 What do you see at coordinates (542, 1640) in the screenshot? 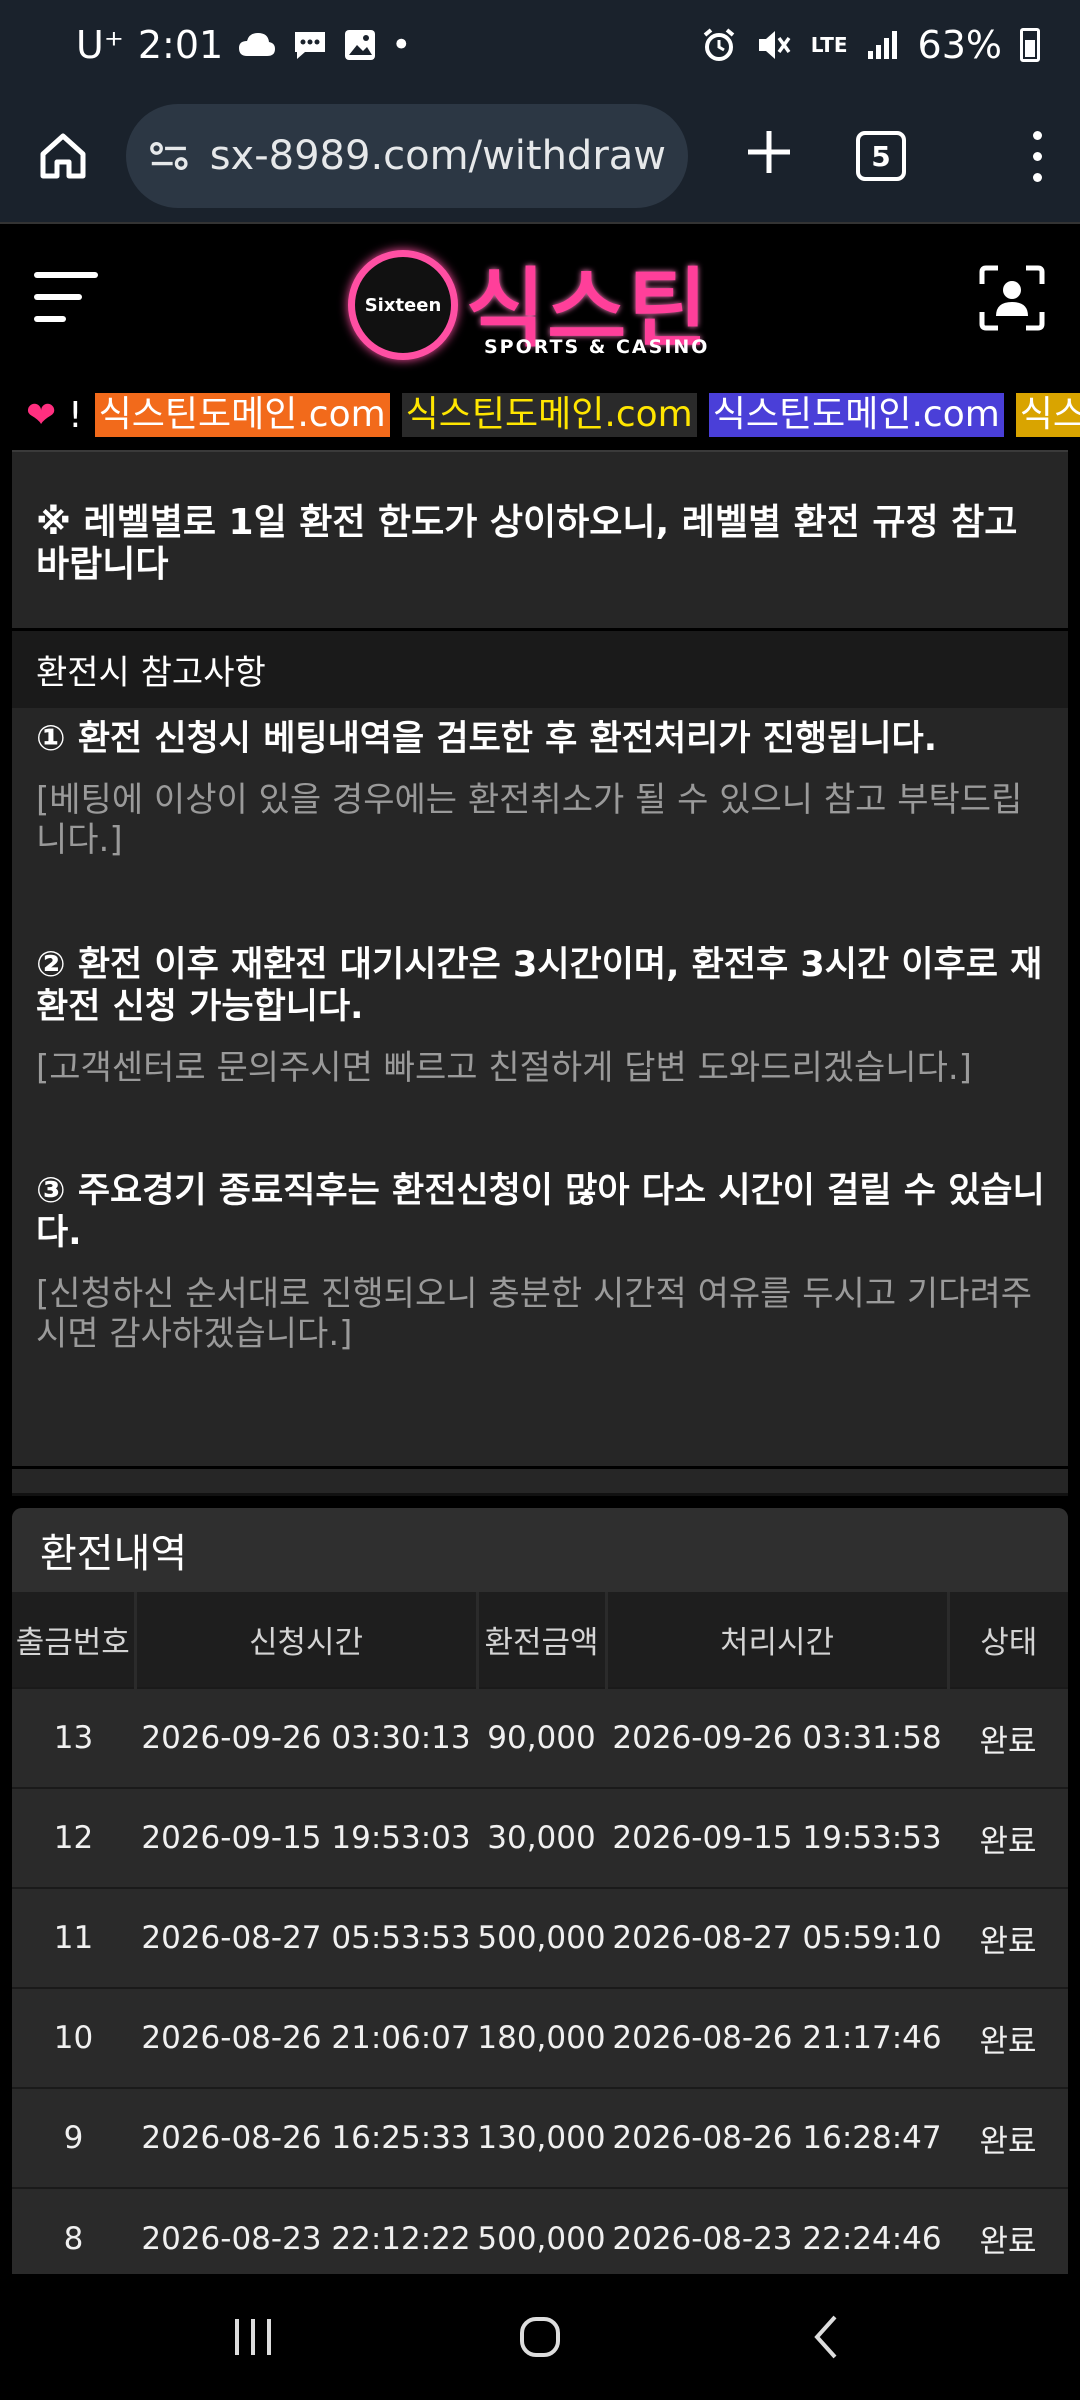
I see `column-header: 환전금액` at bounding box center [542, 1640].